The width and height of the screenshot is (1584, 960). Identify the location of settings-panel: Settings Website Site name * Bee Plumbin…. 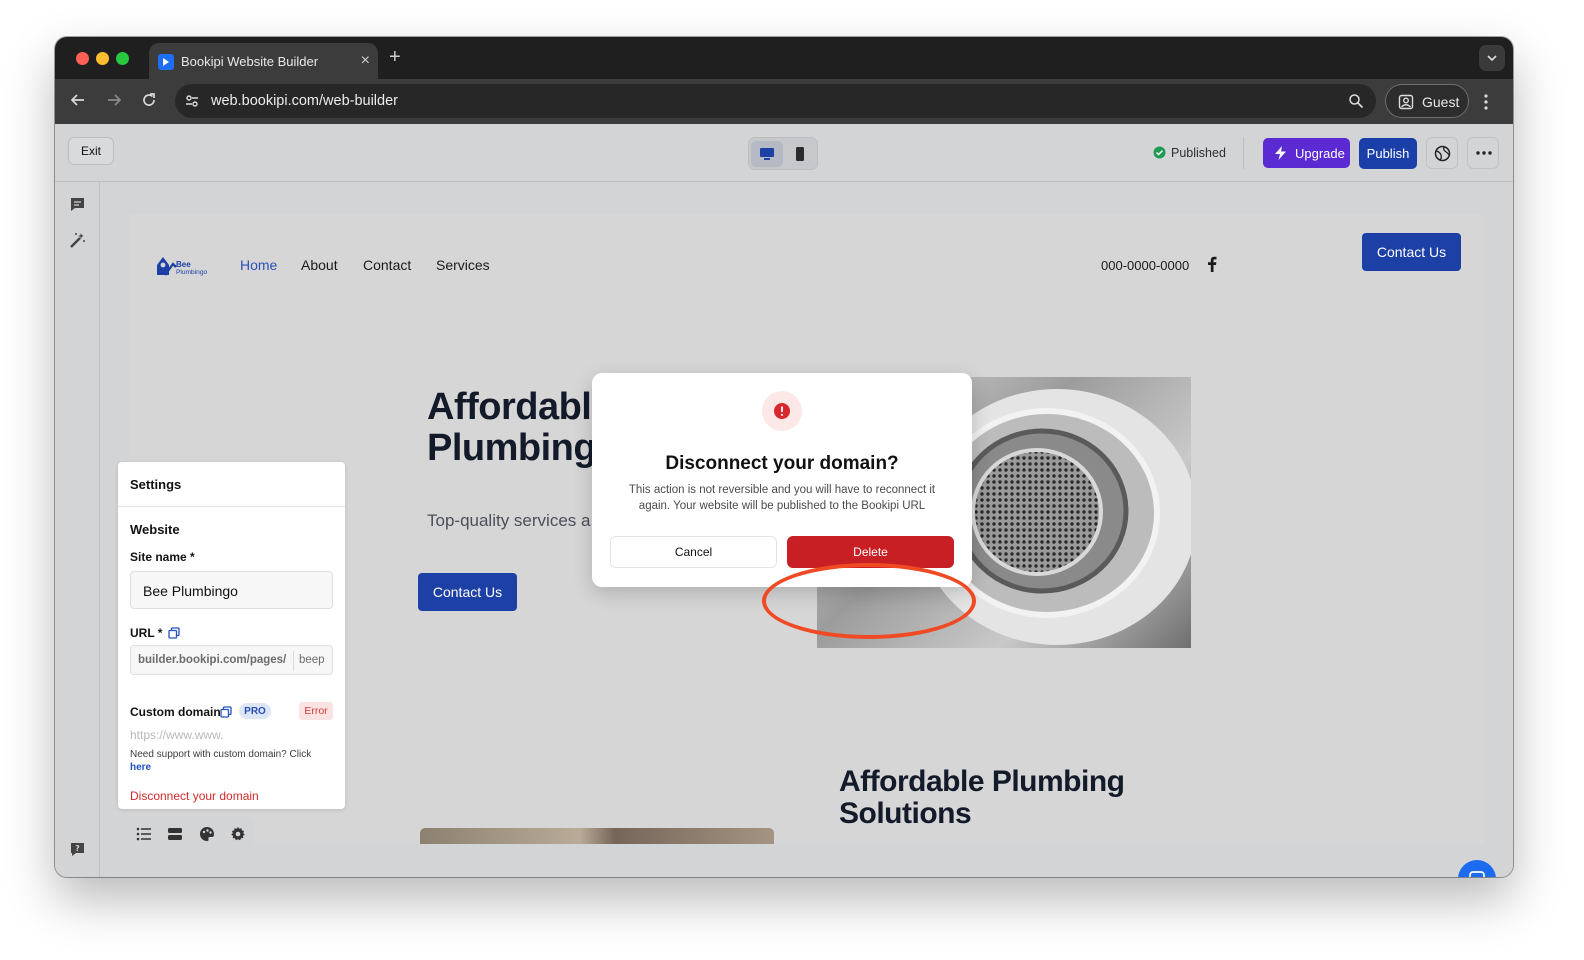
(231, 635).